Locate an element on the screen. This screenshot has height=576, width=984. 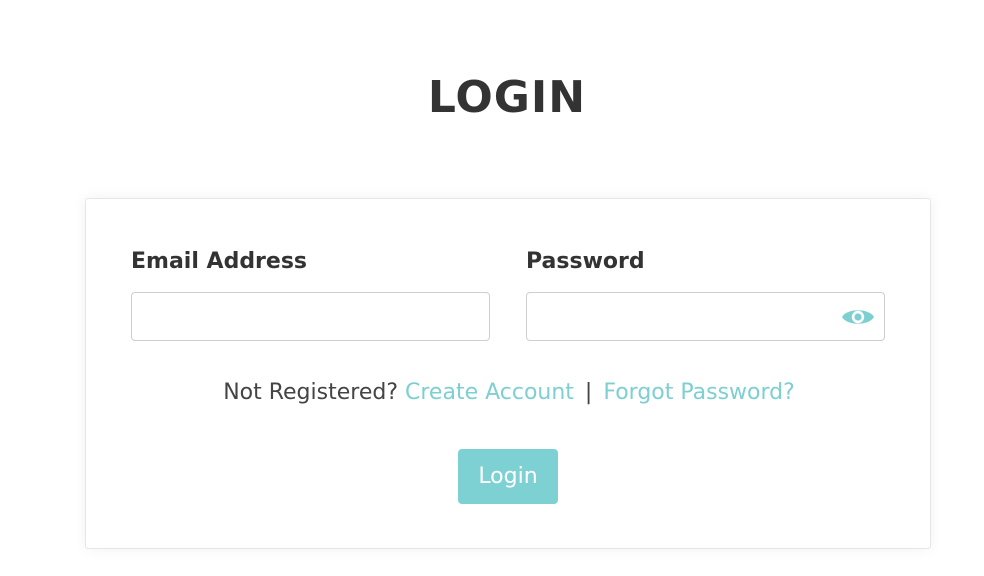
eye-icon is located at coordinates (858, 317).